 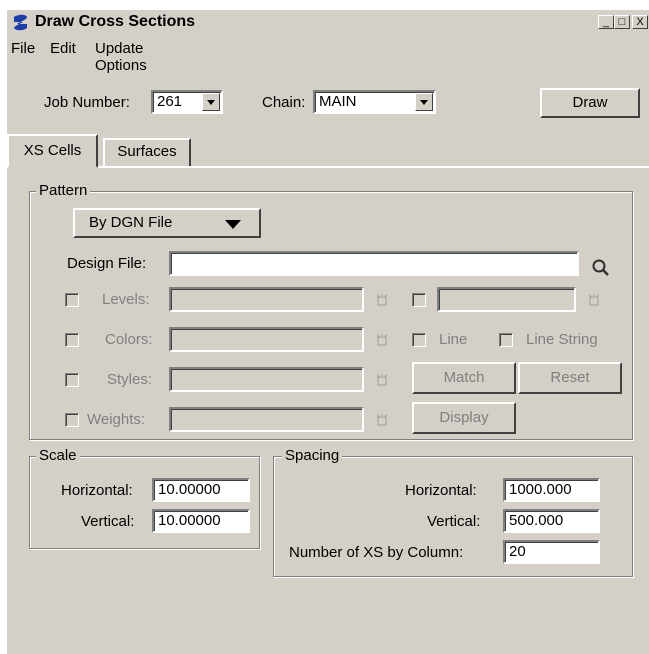 What do you see at coordinates (266, 299) in the screenshot?
I see `levels-input` at bounding box center [266, 299].